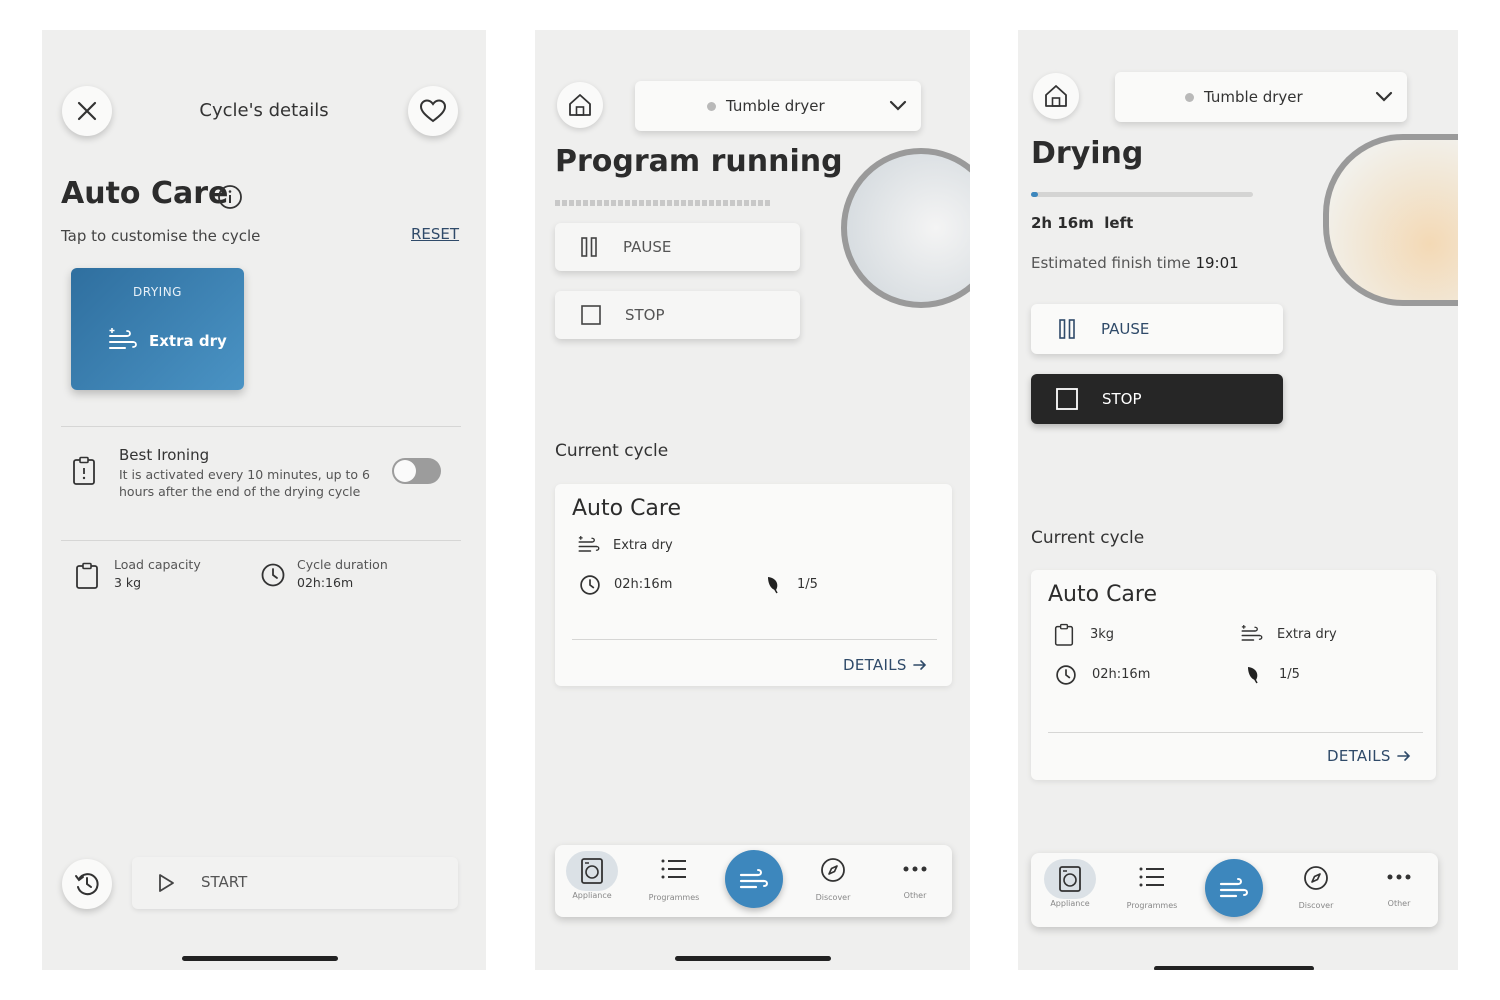  I want to click on customise-subtitle: Tap to customise the cycle, so click(161, 236).